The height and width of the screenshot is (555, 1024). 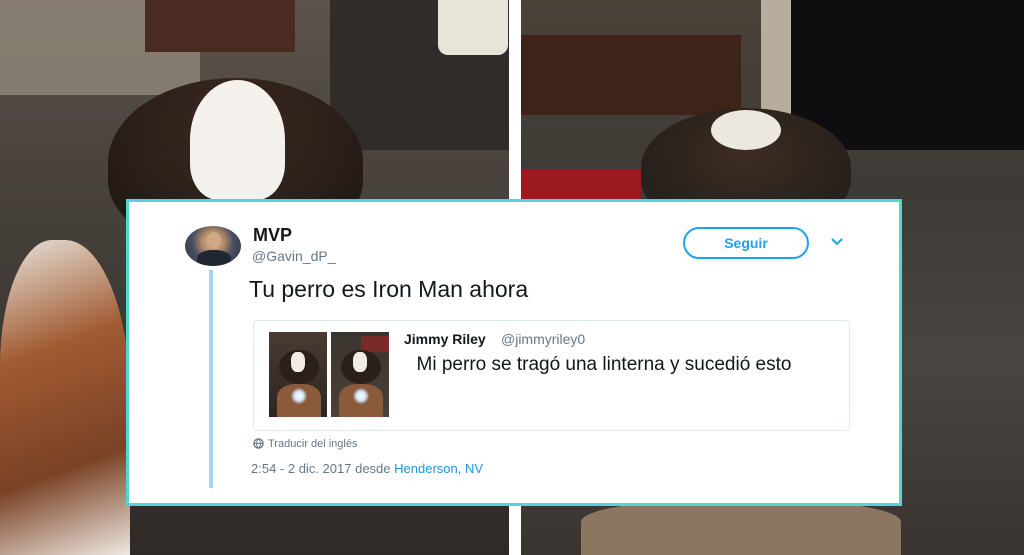 What do you see at coordinates (837, 242) in the screenshot?
I see `chevron-down-icon` at bounding box center [837, 242].